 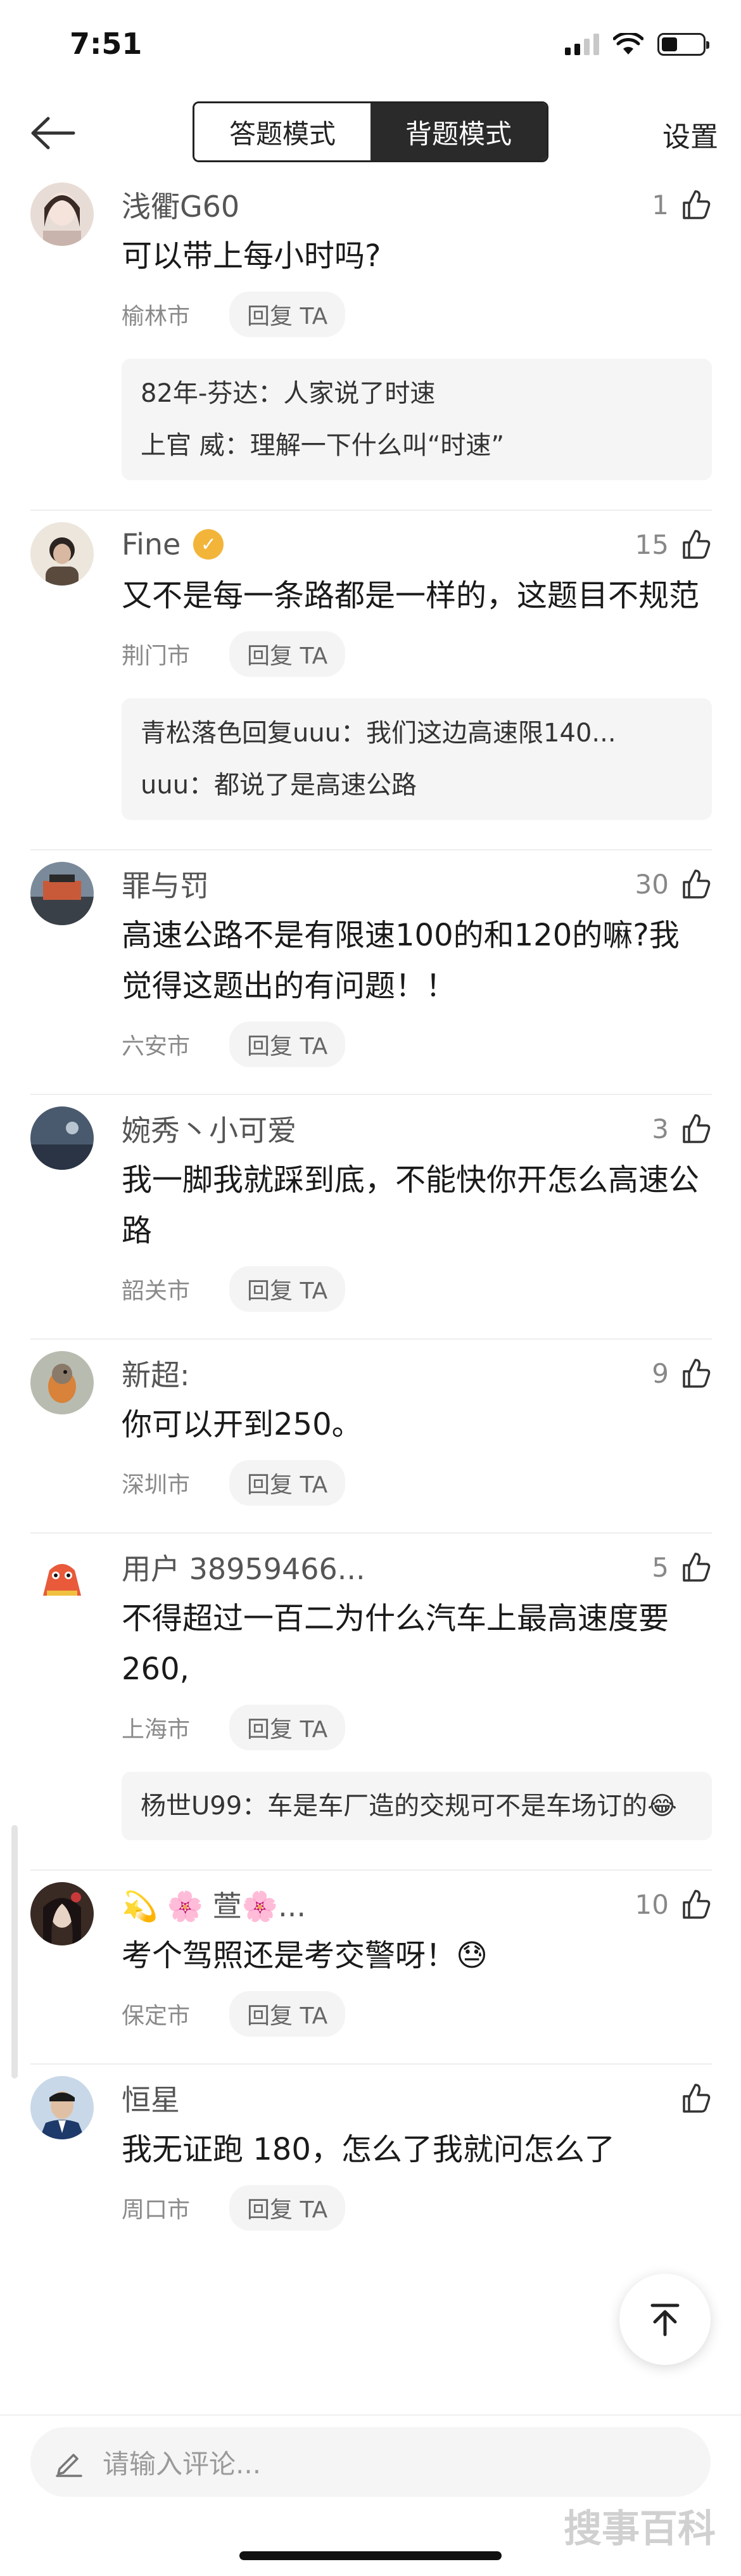 I want to click on comment-item: 恒星 我无证跑 180，怎么了我就问怎么了 周口市 回复 TA, so click(x=371, y=2161).